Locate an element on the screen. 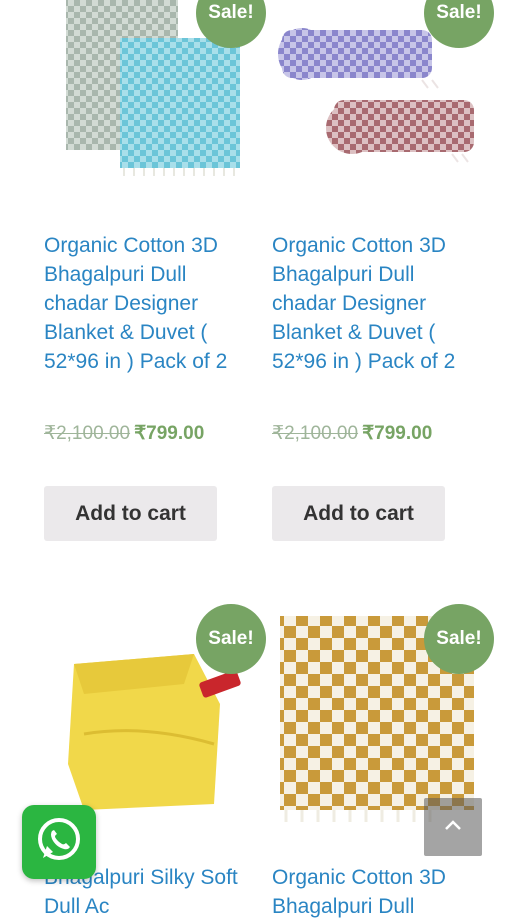 This screenshot has width=526, height=921. whatsapp-icon is located at coordinates (59, 842).